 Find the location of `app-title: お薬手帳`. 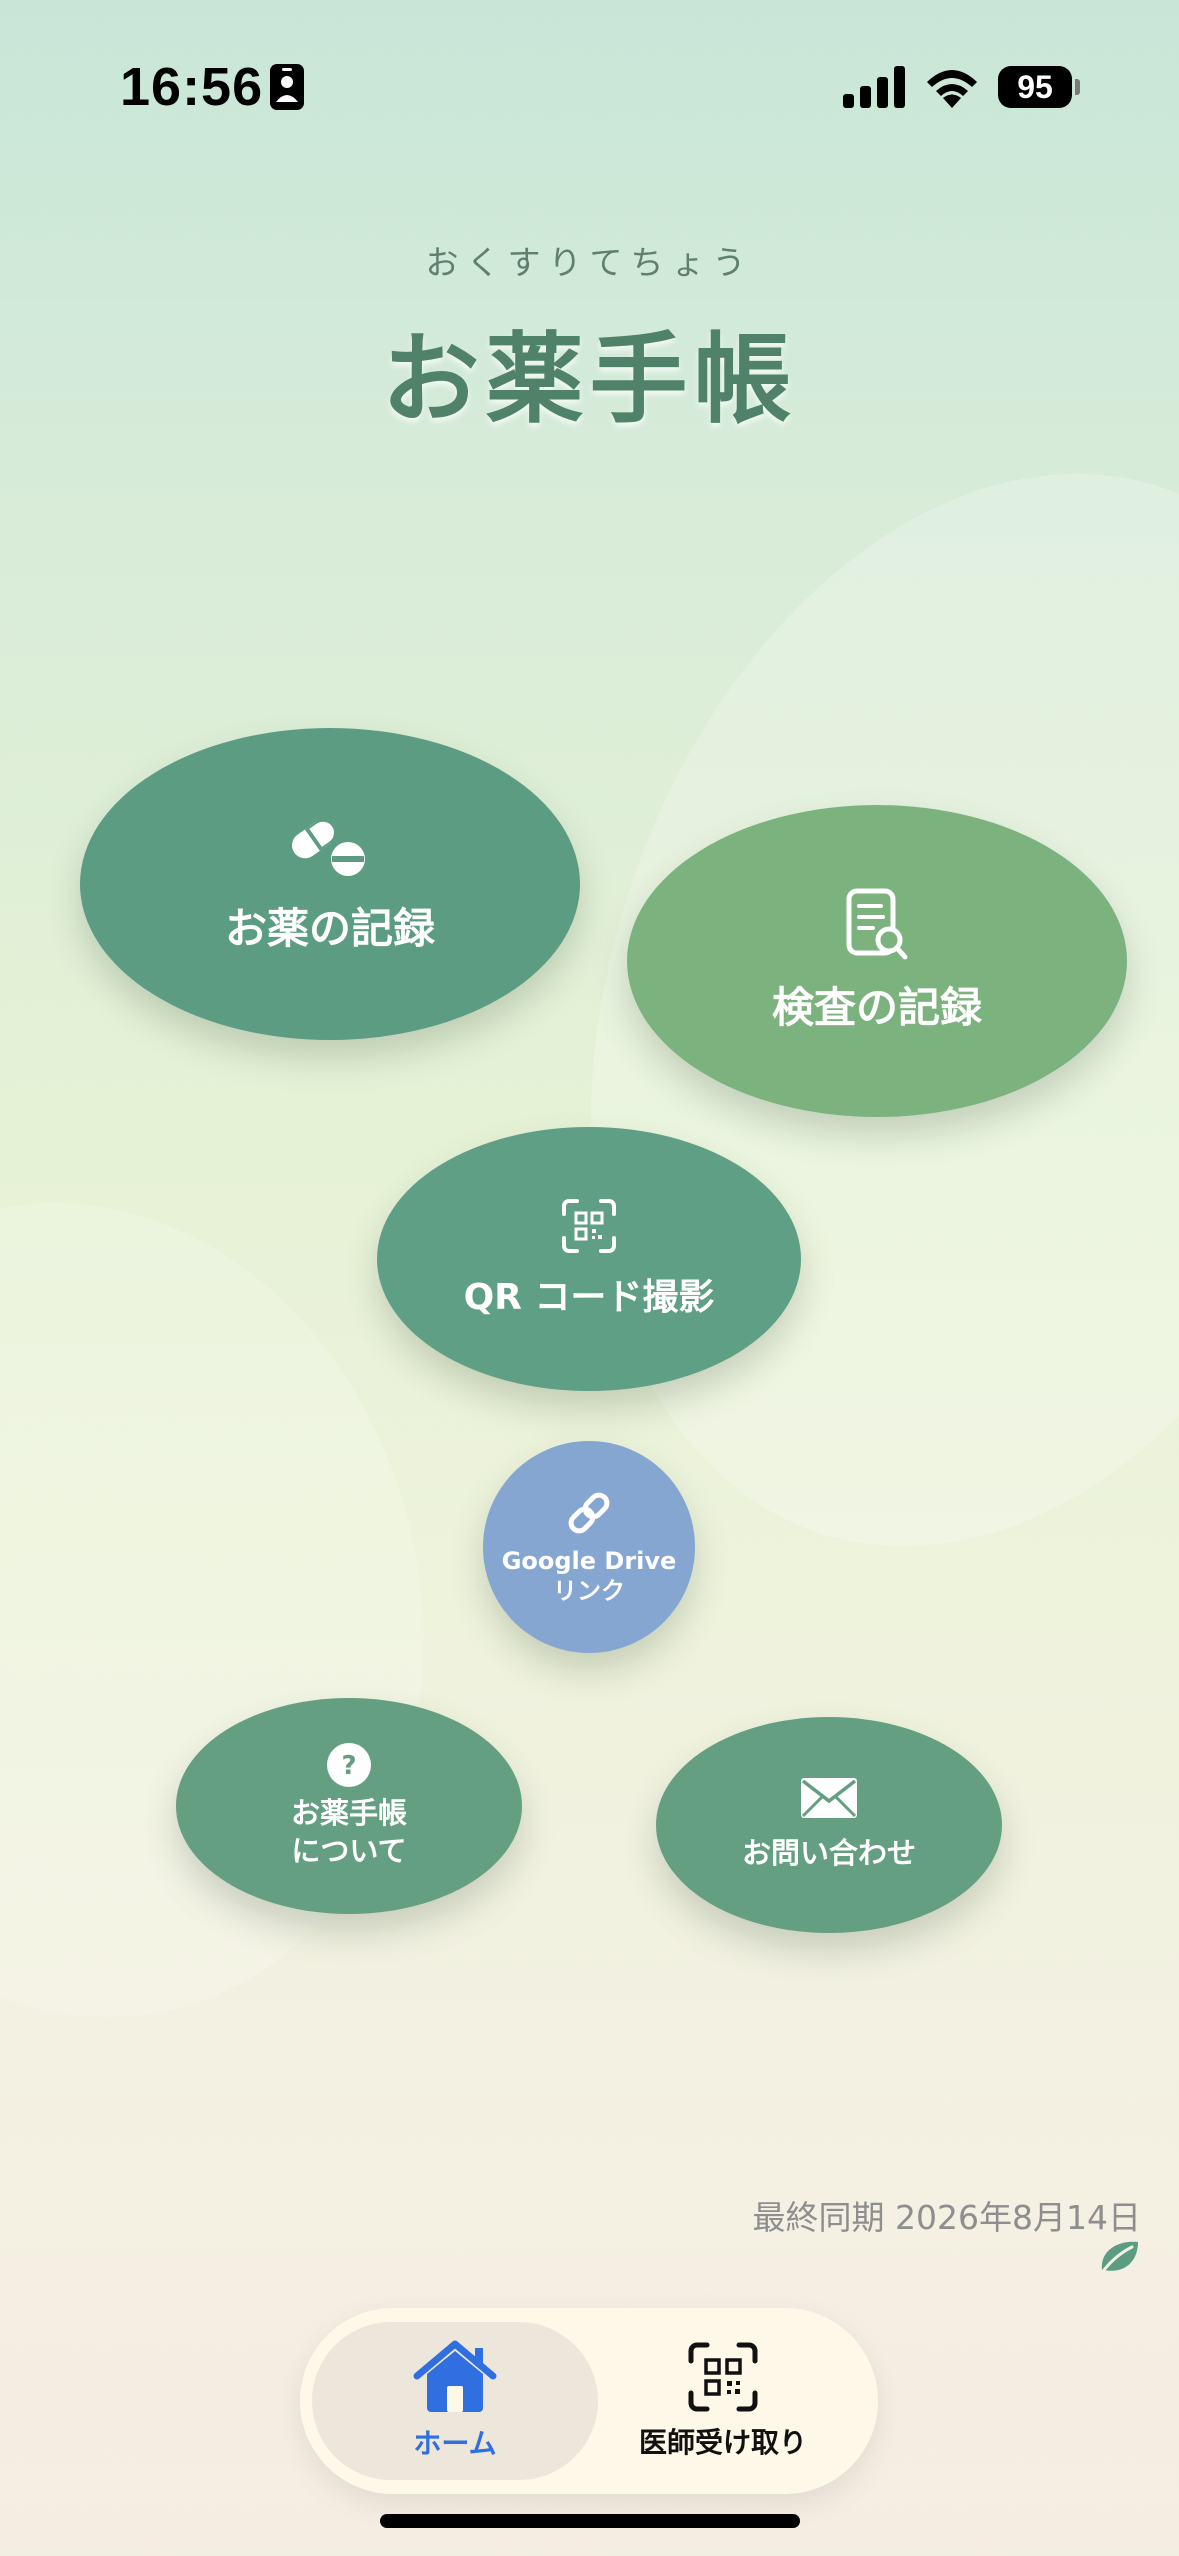

app-title: お薬手帳 is located at coordinates (589, 380).